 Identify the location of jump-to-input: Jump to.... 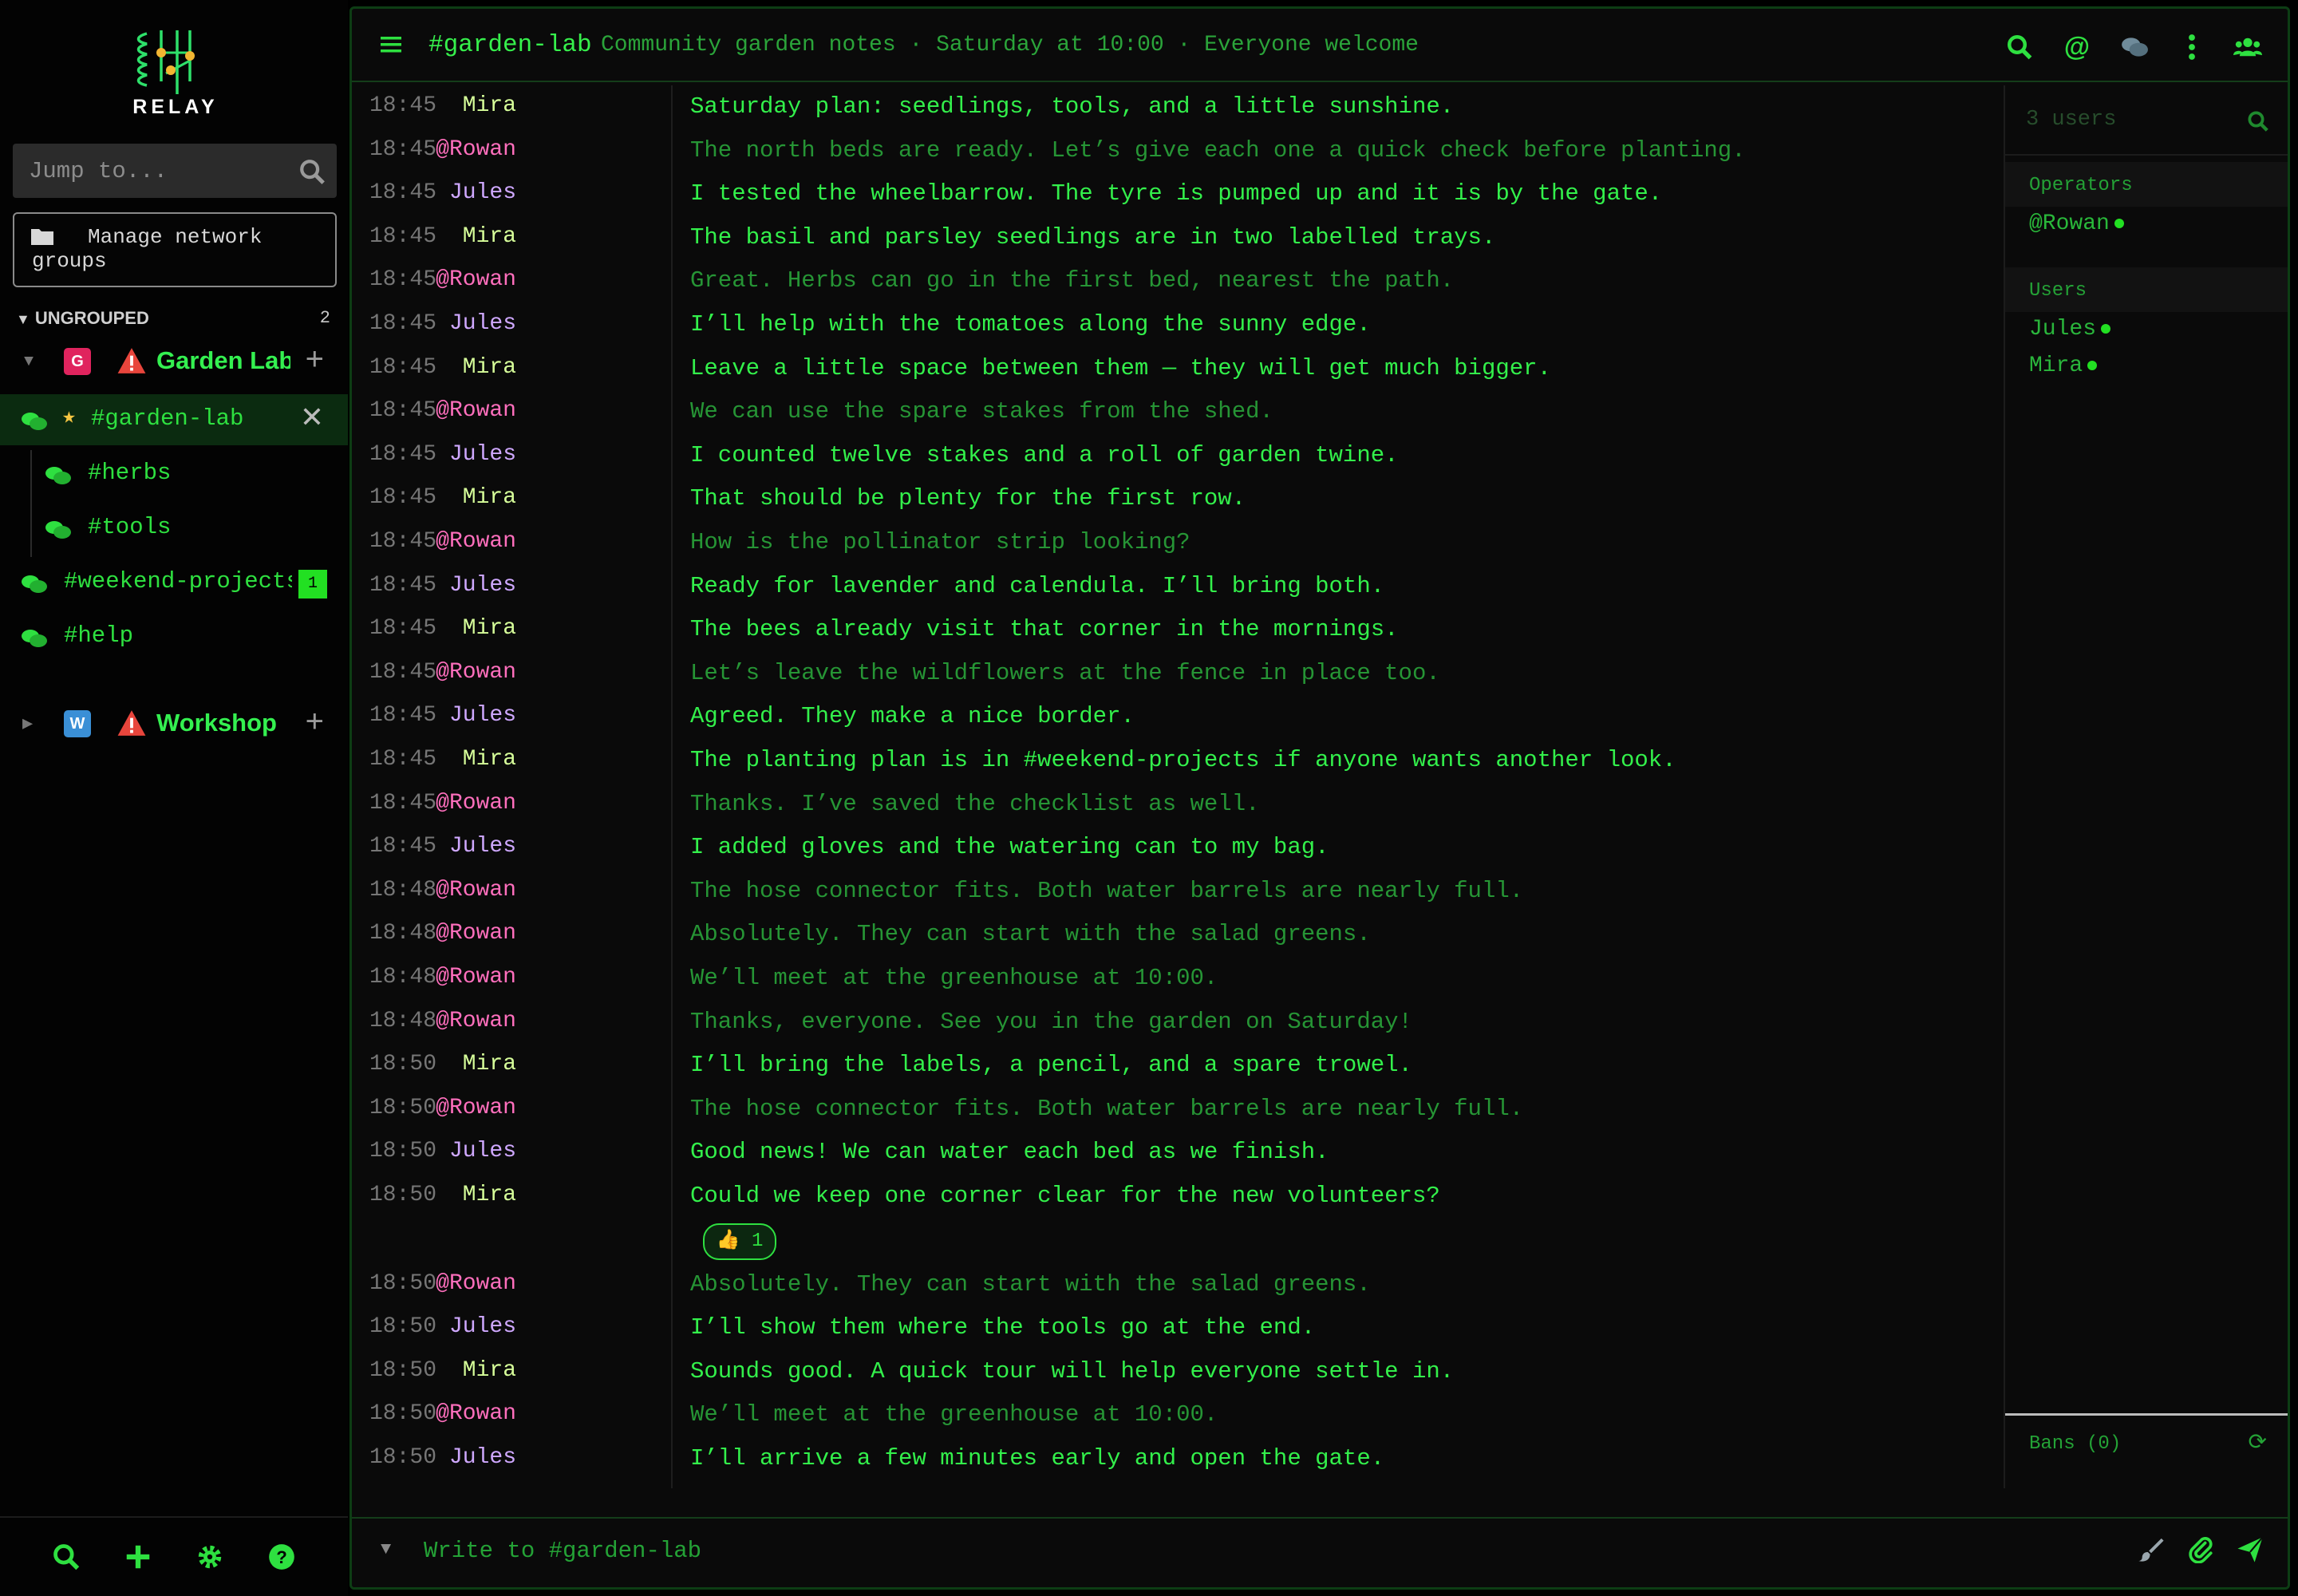
(175, 171).